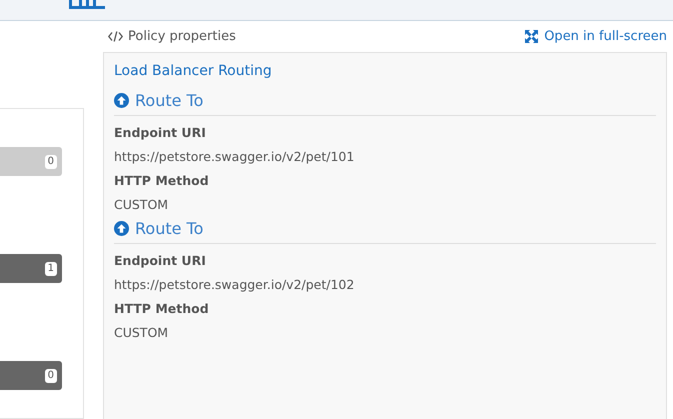  Describe the element at coordinates (31, 268) in the screenshot. I see `status-bar: 1` at that location.